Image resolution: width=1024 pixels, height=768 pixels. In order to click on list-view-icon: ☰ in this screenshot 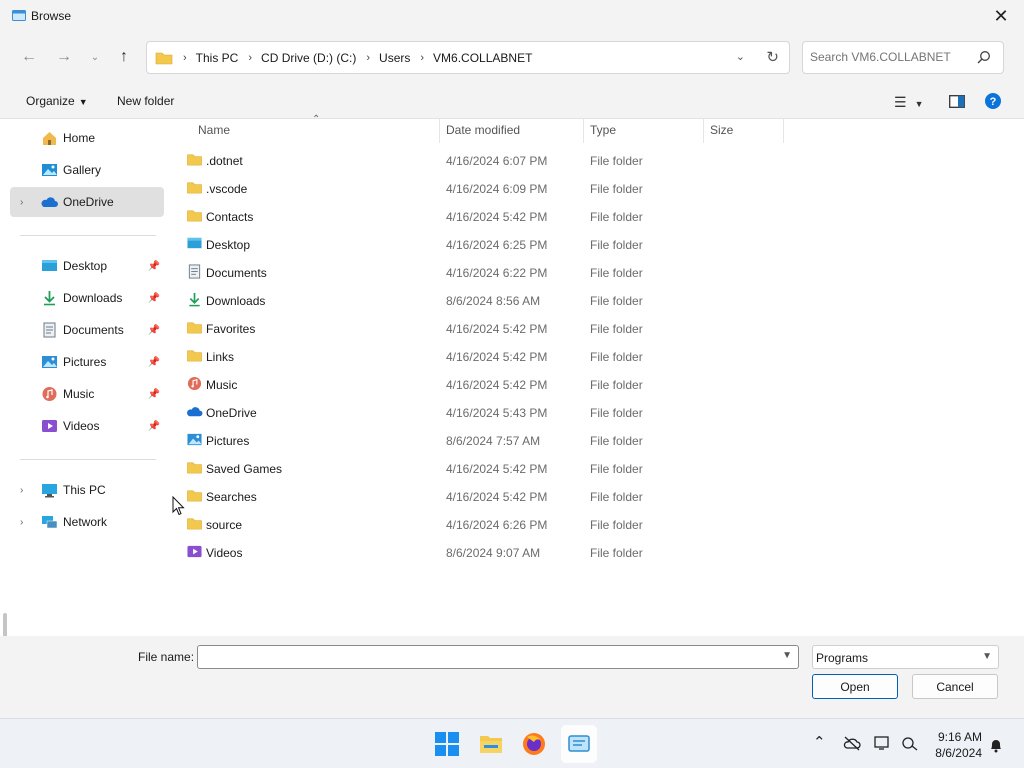, I will do `click(900, 102)`.